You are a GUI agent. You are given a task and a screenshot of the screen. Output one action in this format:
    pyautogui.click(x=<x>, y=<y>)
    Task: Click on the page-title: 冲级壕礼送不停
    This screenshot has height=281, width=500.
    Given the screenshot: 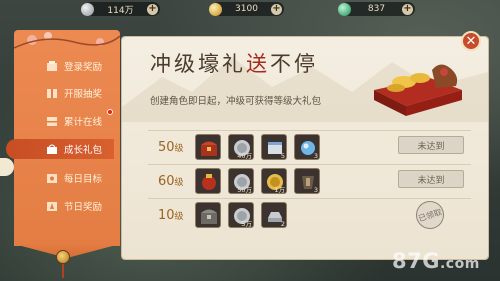 What is the action you would take?
    pyautogui.click(x=234, y=63)
    